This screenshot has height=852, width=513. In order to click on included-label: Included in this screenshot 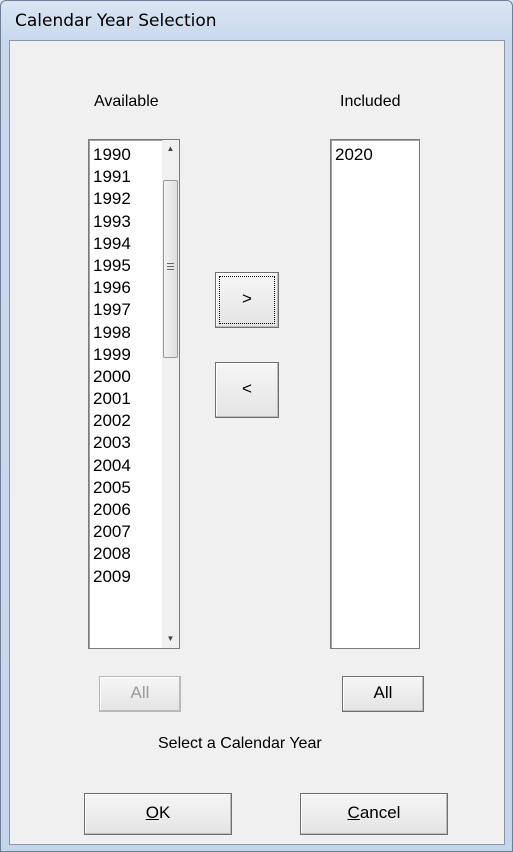, I will do `click(370, 101)`.